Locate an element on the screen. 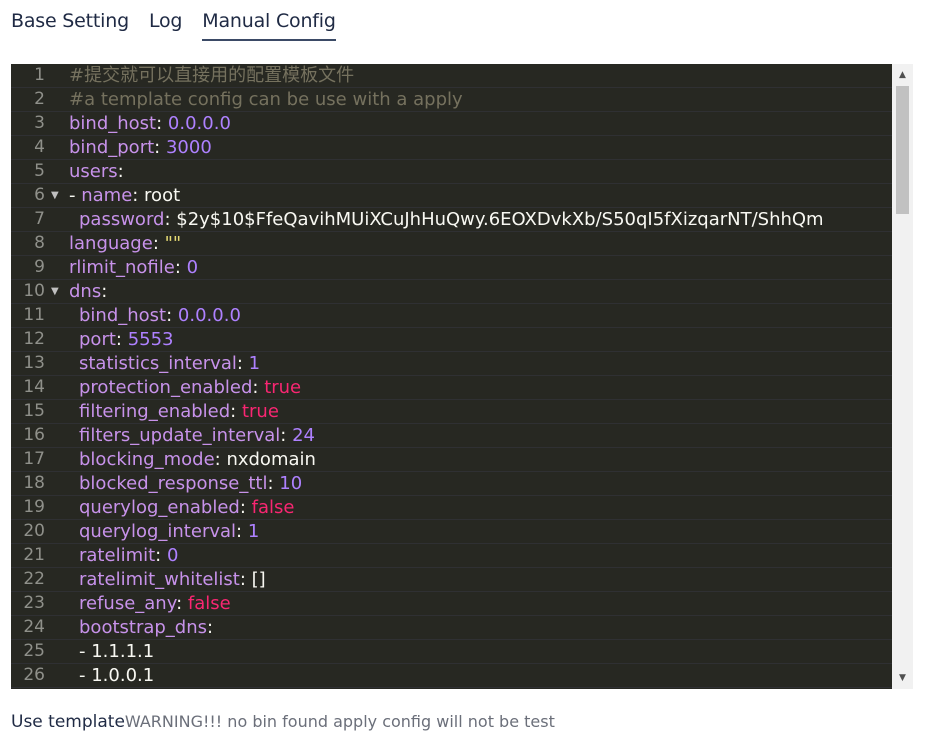 This screenshot has width=929, height=747. code-line: 14 protection_enabled: true is located at coordinates (451, 388).